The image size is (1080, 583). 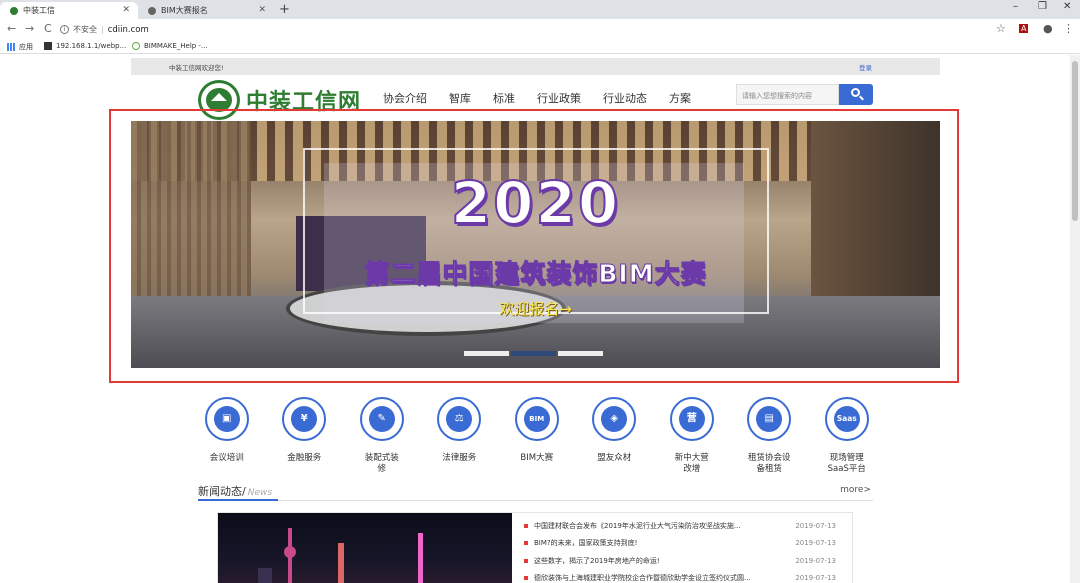 What do you see at coordinates (535, 203) in the screenshot?
I see `banner-year: 2020` at bounding box center [535, 203].